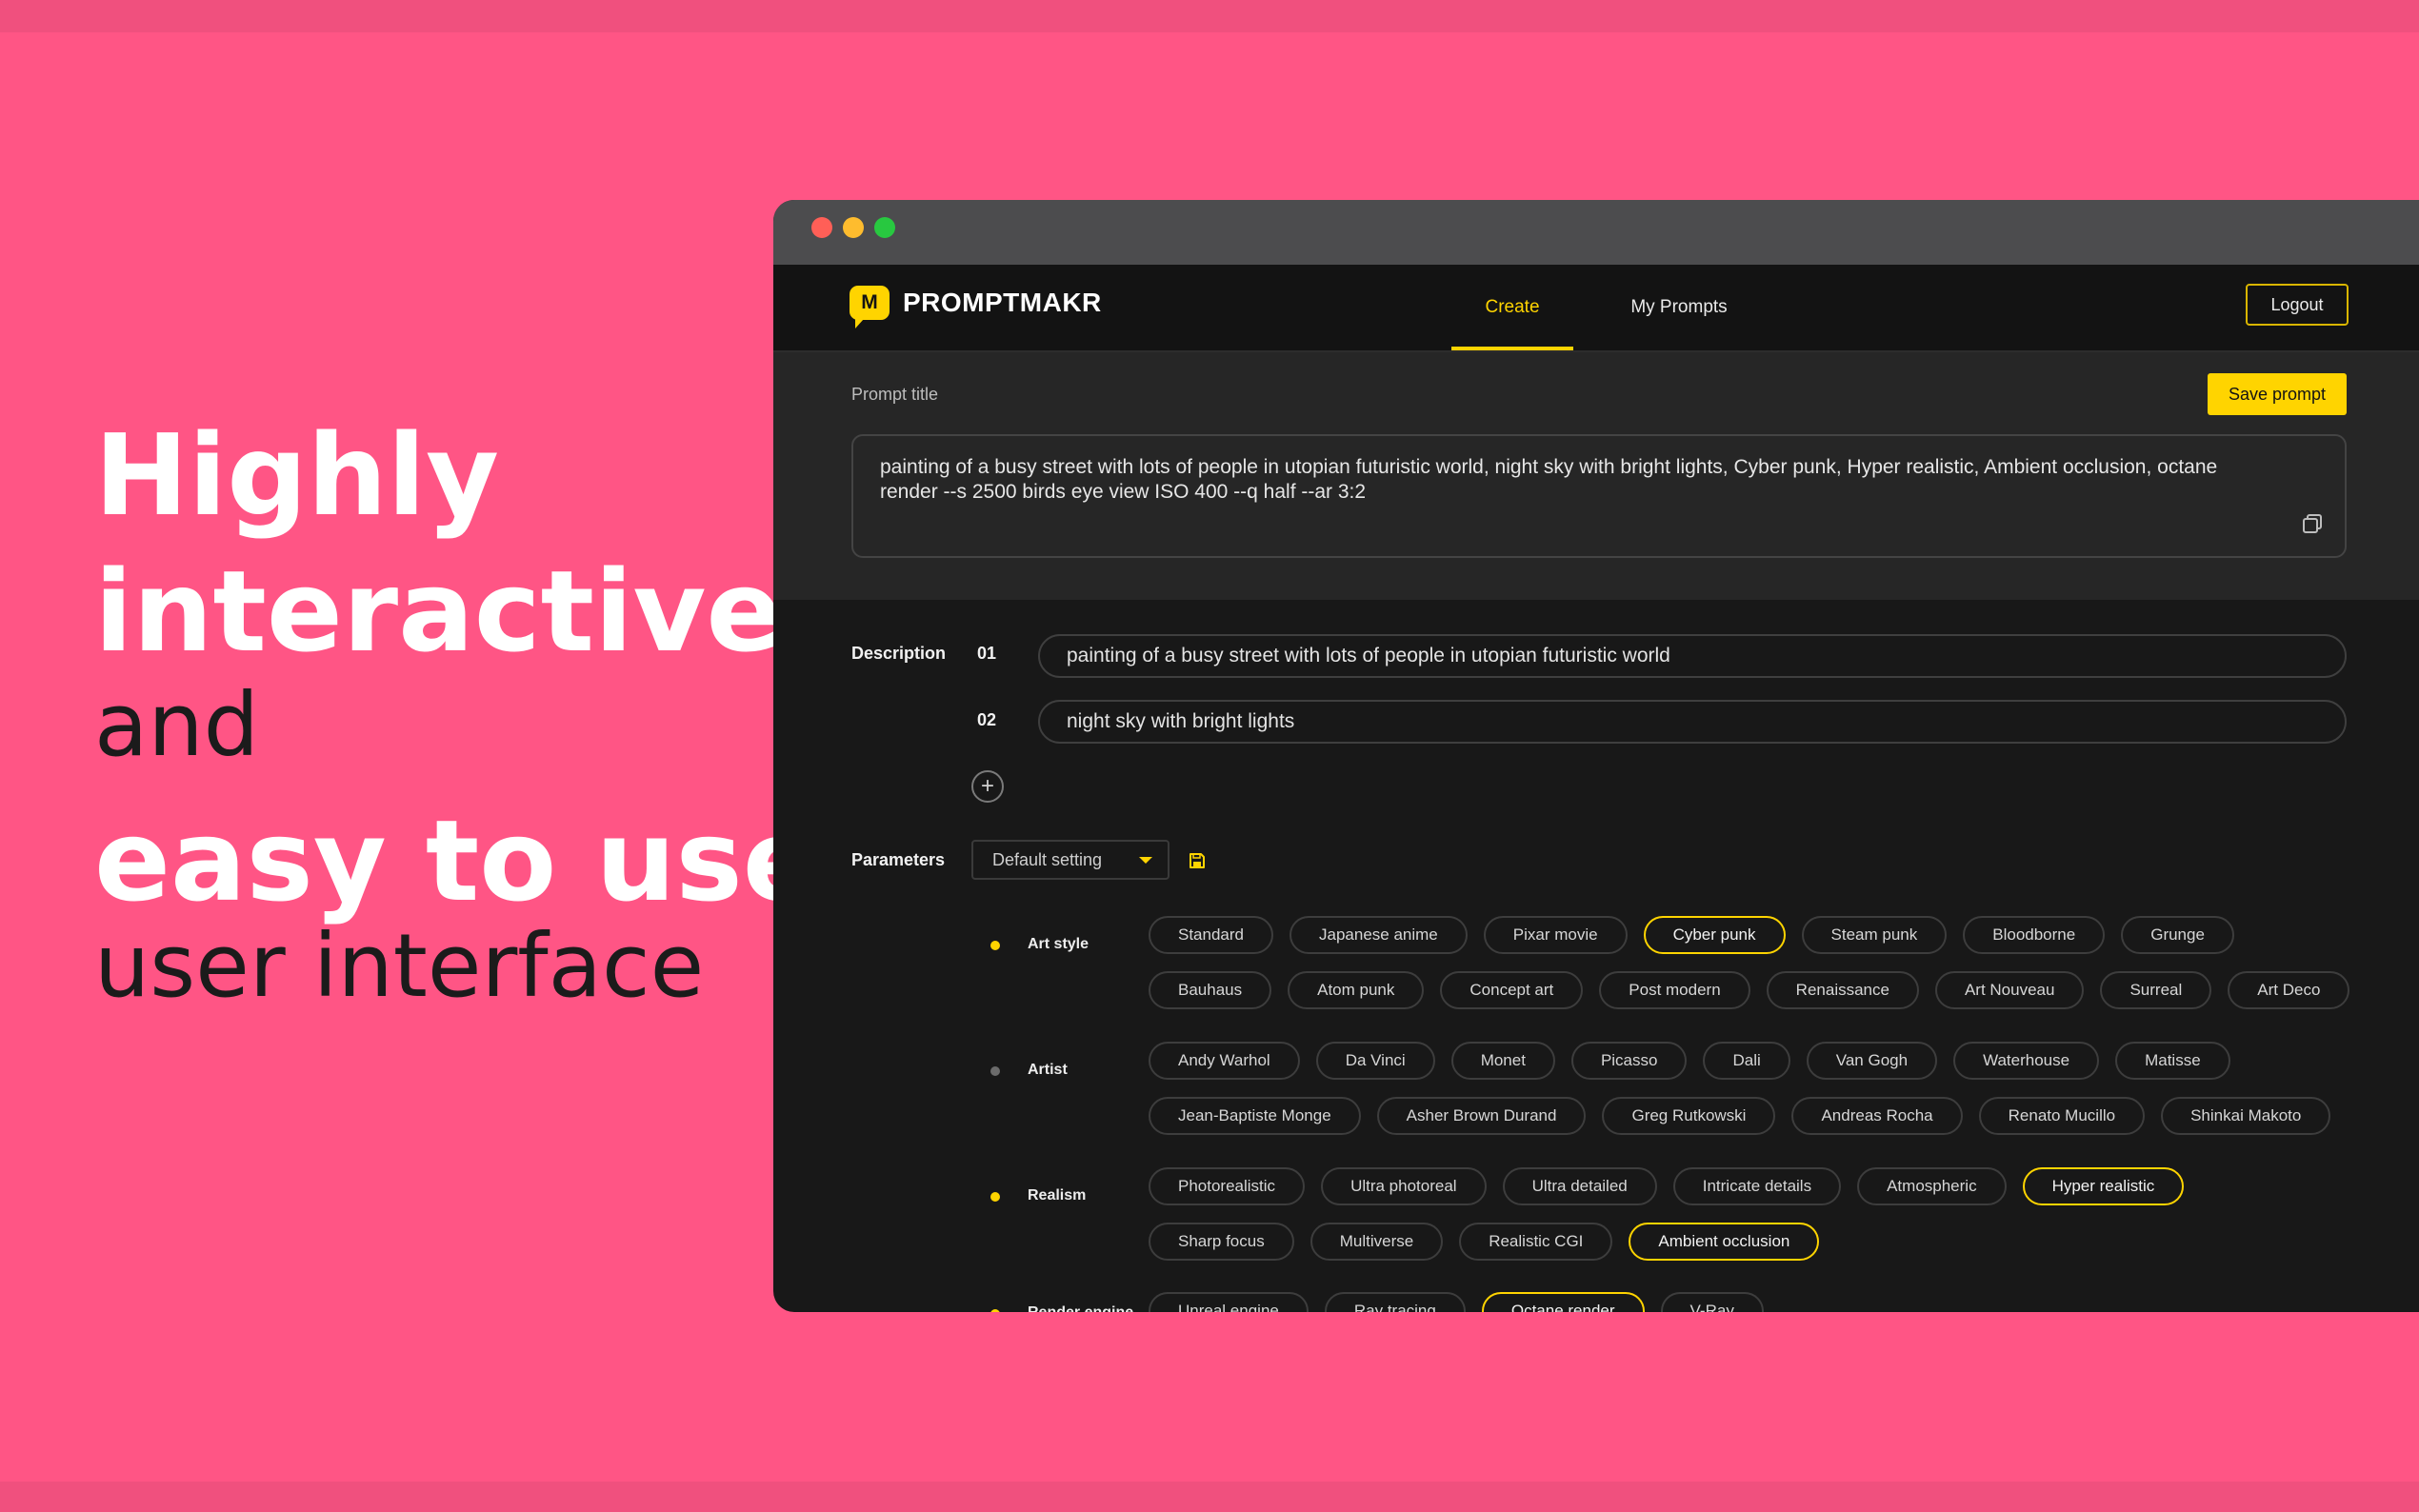  What do you see at coordinates (177, 725) in the screenshot?
I see `headline-line-3: and` at bounding box center [177, 725].